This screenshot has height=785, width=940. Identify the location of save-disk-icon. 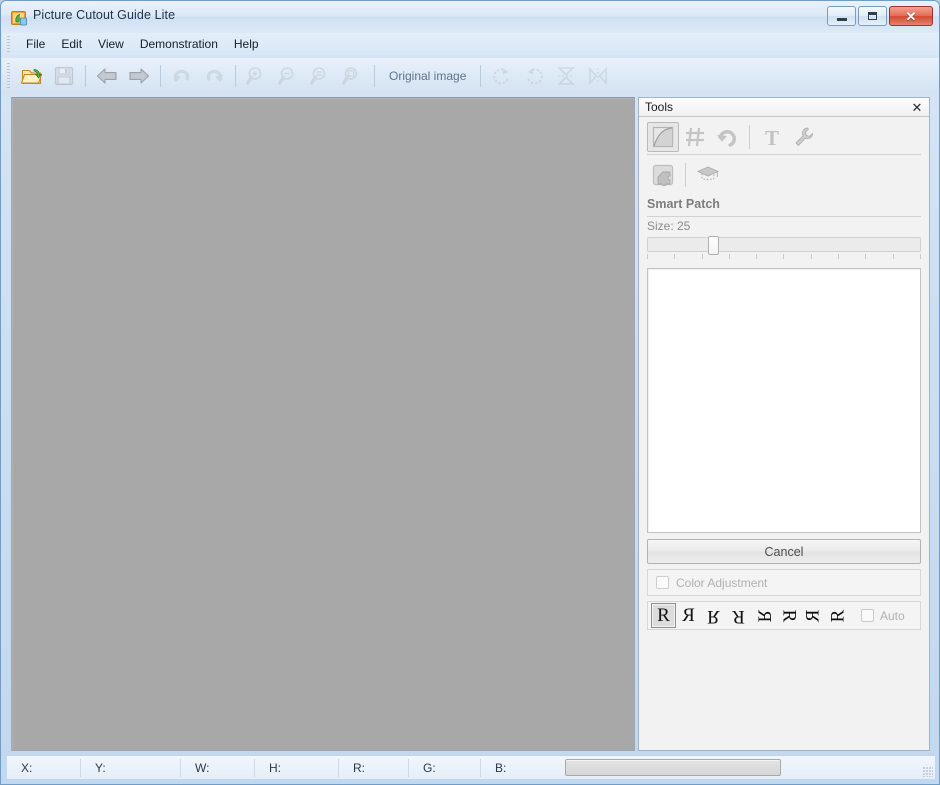
(64, 76).